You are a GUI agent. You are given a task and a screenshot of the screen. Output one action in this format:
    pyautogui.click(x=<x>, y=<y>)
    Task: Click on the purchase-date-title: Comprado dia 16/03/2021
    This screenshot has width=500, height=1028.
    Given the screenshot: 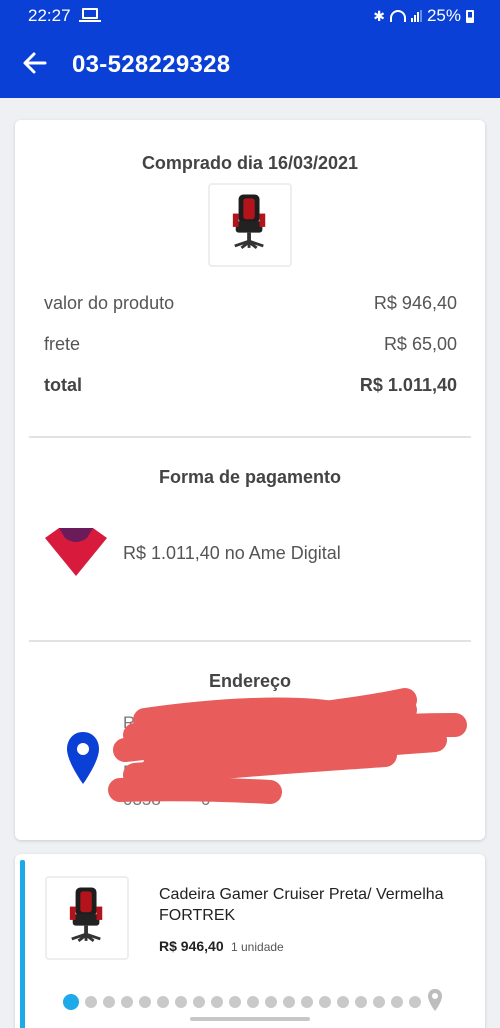 What is the action you would take?
    pyautogui.click(x=250, y=163)
    